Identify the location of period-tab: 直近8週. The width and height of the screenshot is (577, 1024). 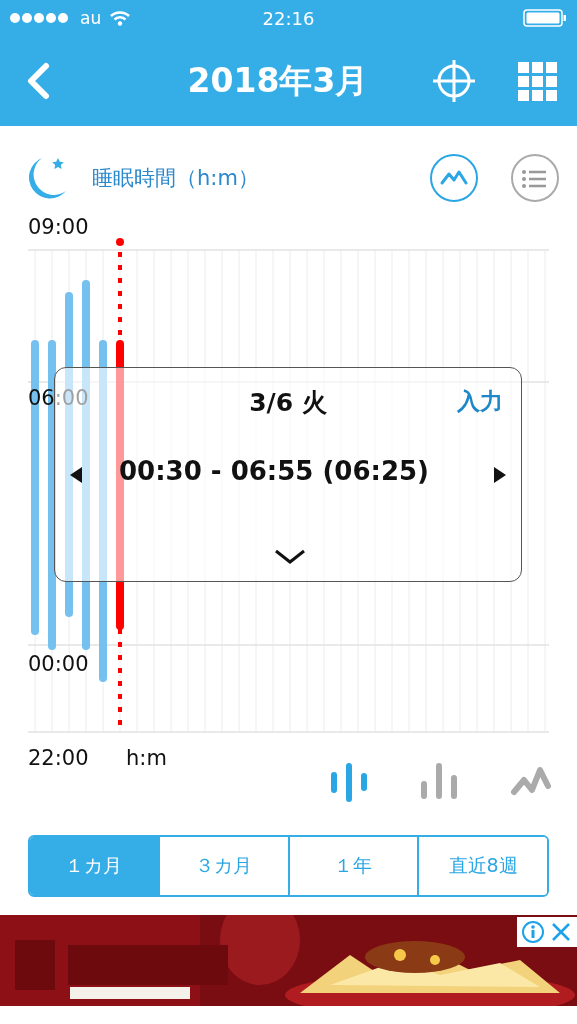
(482, 866).